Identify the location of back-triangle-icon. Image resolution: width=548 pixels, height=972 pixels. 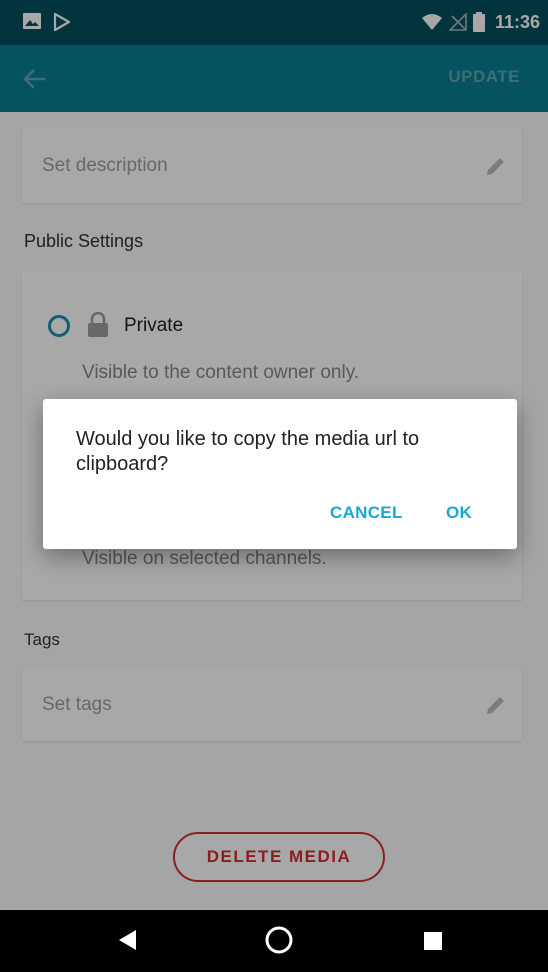
(127, 940).